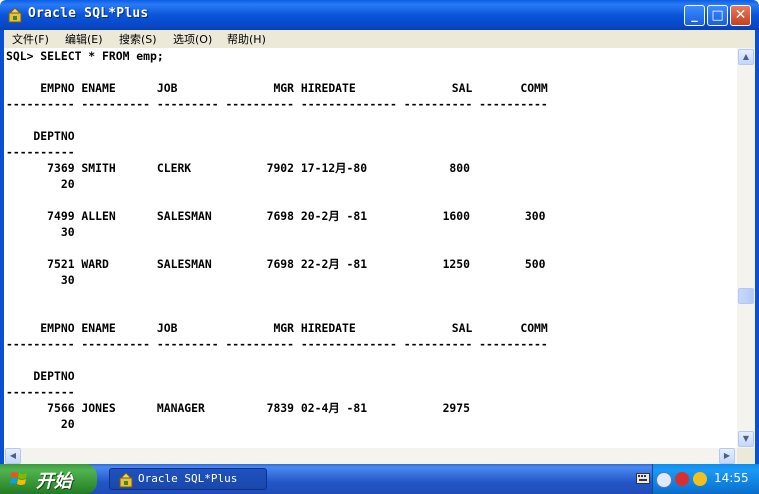  What do you see at coordinates (238, 408) in the screenshot?
I see `console-line: 7566 JONES MANAGER 7839 02-4月 -81 2975` at bounding box center [238, 408].